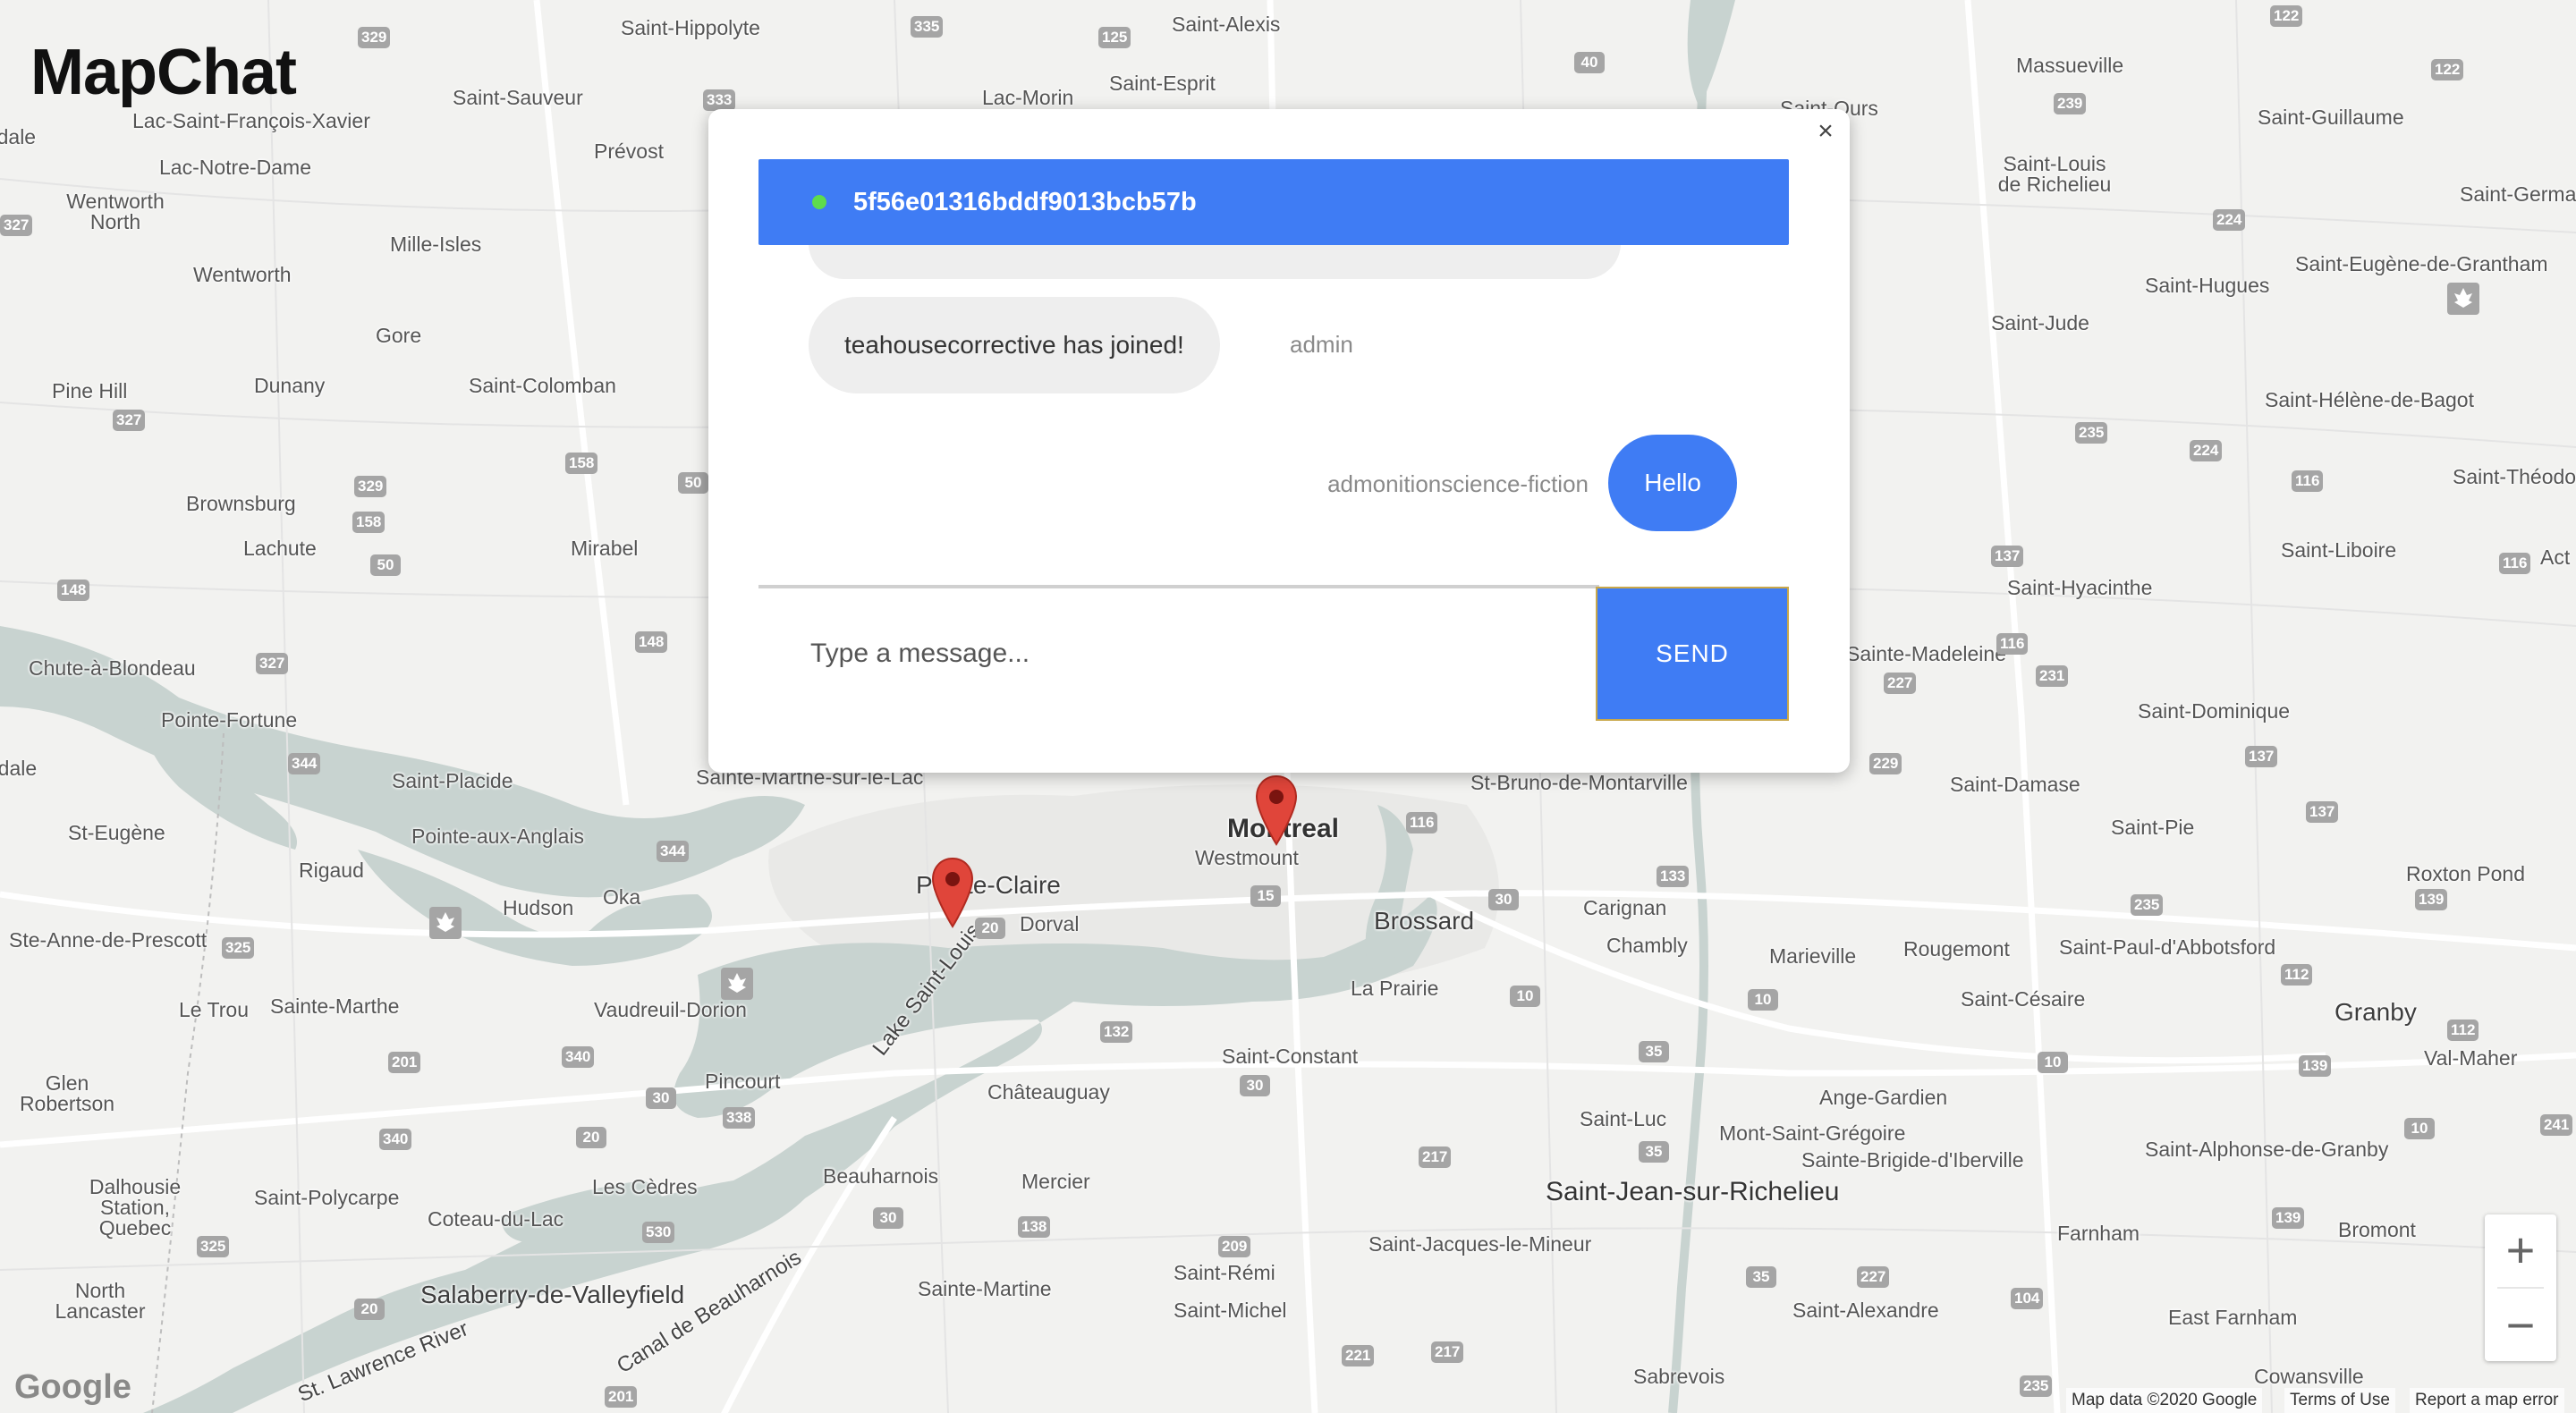 Image resolution: width=2576 pixels, height=1413 pixels. I want to click on map-label: Rigaud, so click(331, 870).